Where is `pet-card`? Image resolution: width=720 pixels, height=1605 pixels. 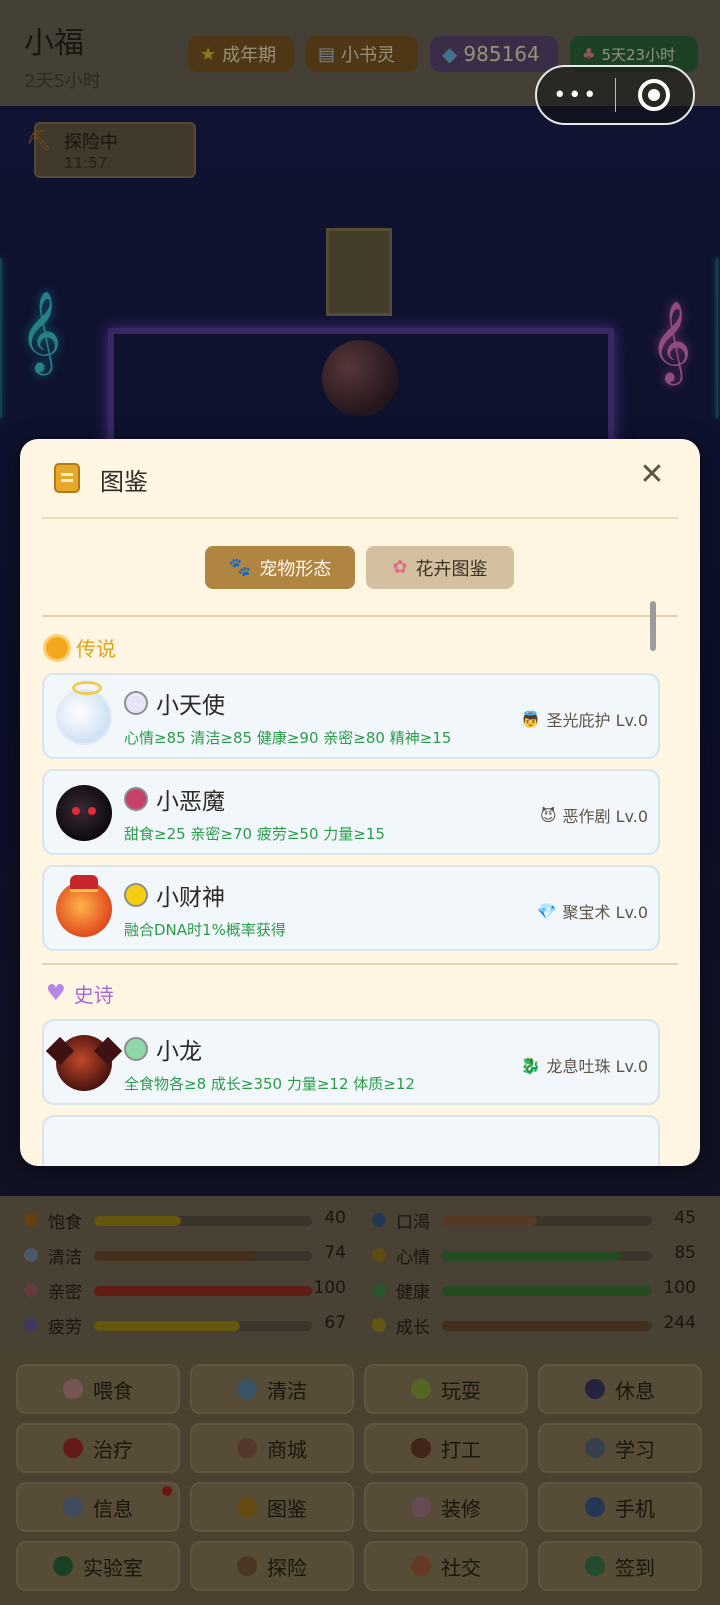 pet-card is located at coordinates (351, 1140).